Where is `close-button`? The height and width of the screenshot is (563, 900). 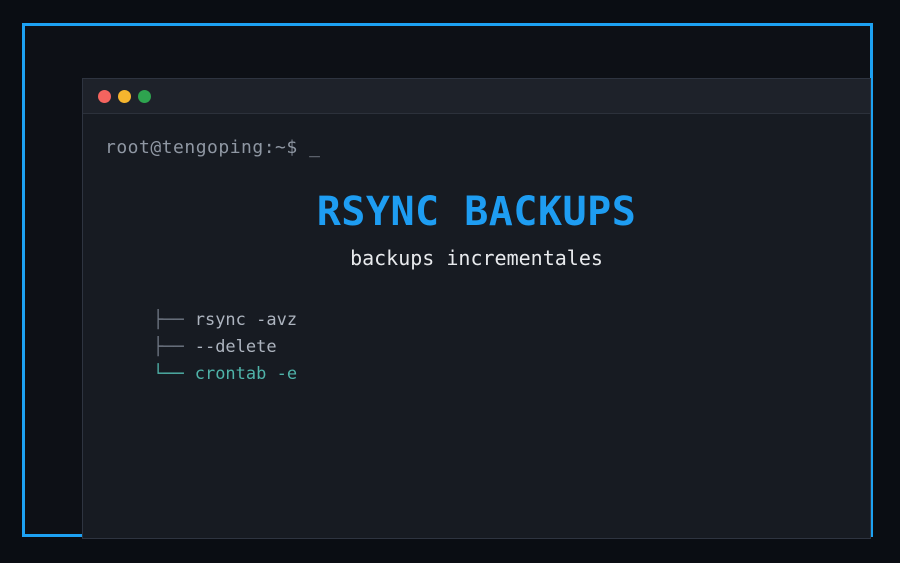 close-button is located at coordinates (104, 96).